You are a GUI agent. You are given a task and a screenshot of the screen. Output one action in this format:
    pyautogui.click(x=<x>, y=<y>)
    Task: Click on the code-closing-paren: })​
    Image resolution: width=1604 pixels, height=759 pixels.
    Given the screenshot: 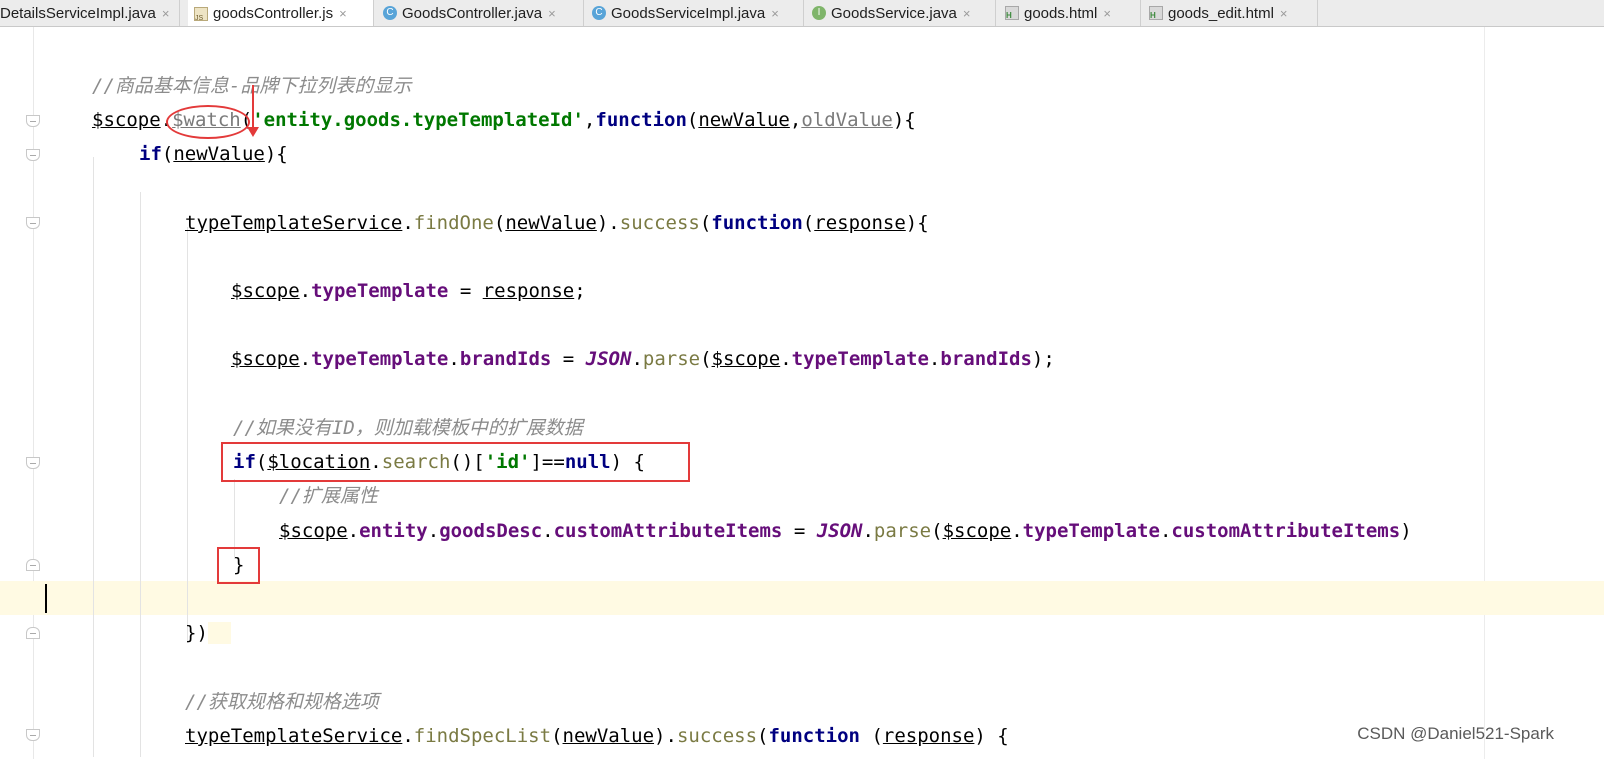 What is the action you would take?
    pyautogui.click(x=208, y=633)
    